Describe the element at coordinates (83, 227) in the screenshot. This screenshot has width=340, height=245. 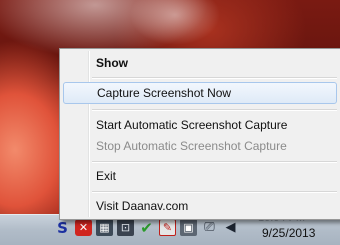
I see `x-app-icon: ✕` at that location.